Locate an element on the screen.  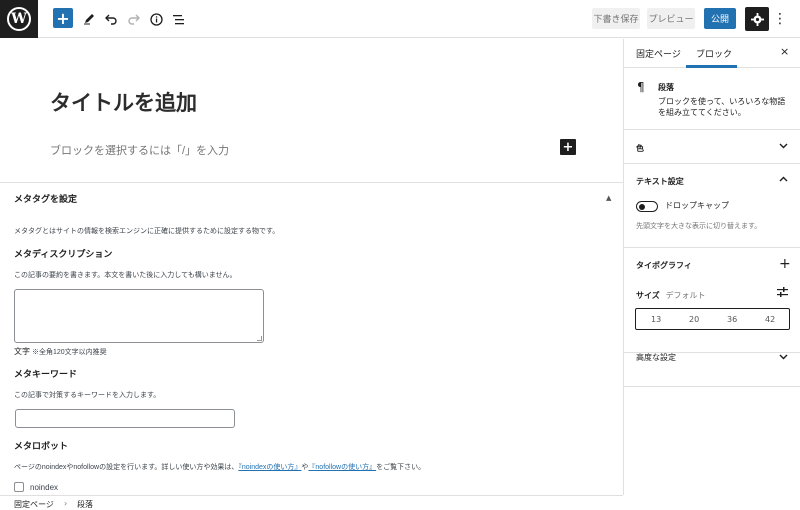
breadcrumb-item-block: 段落 is located at coordinates (85, 504).